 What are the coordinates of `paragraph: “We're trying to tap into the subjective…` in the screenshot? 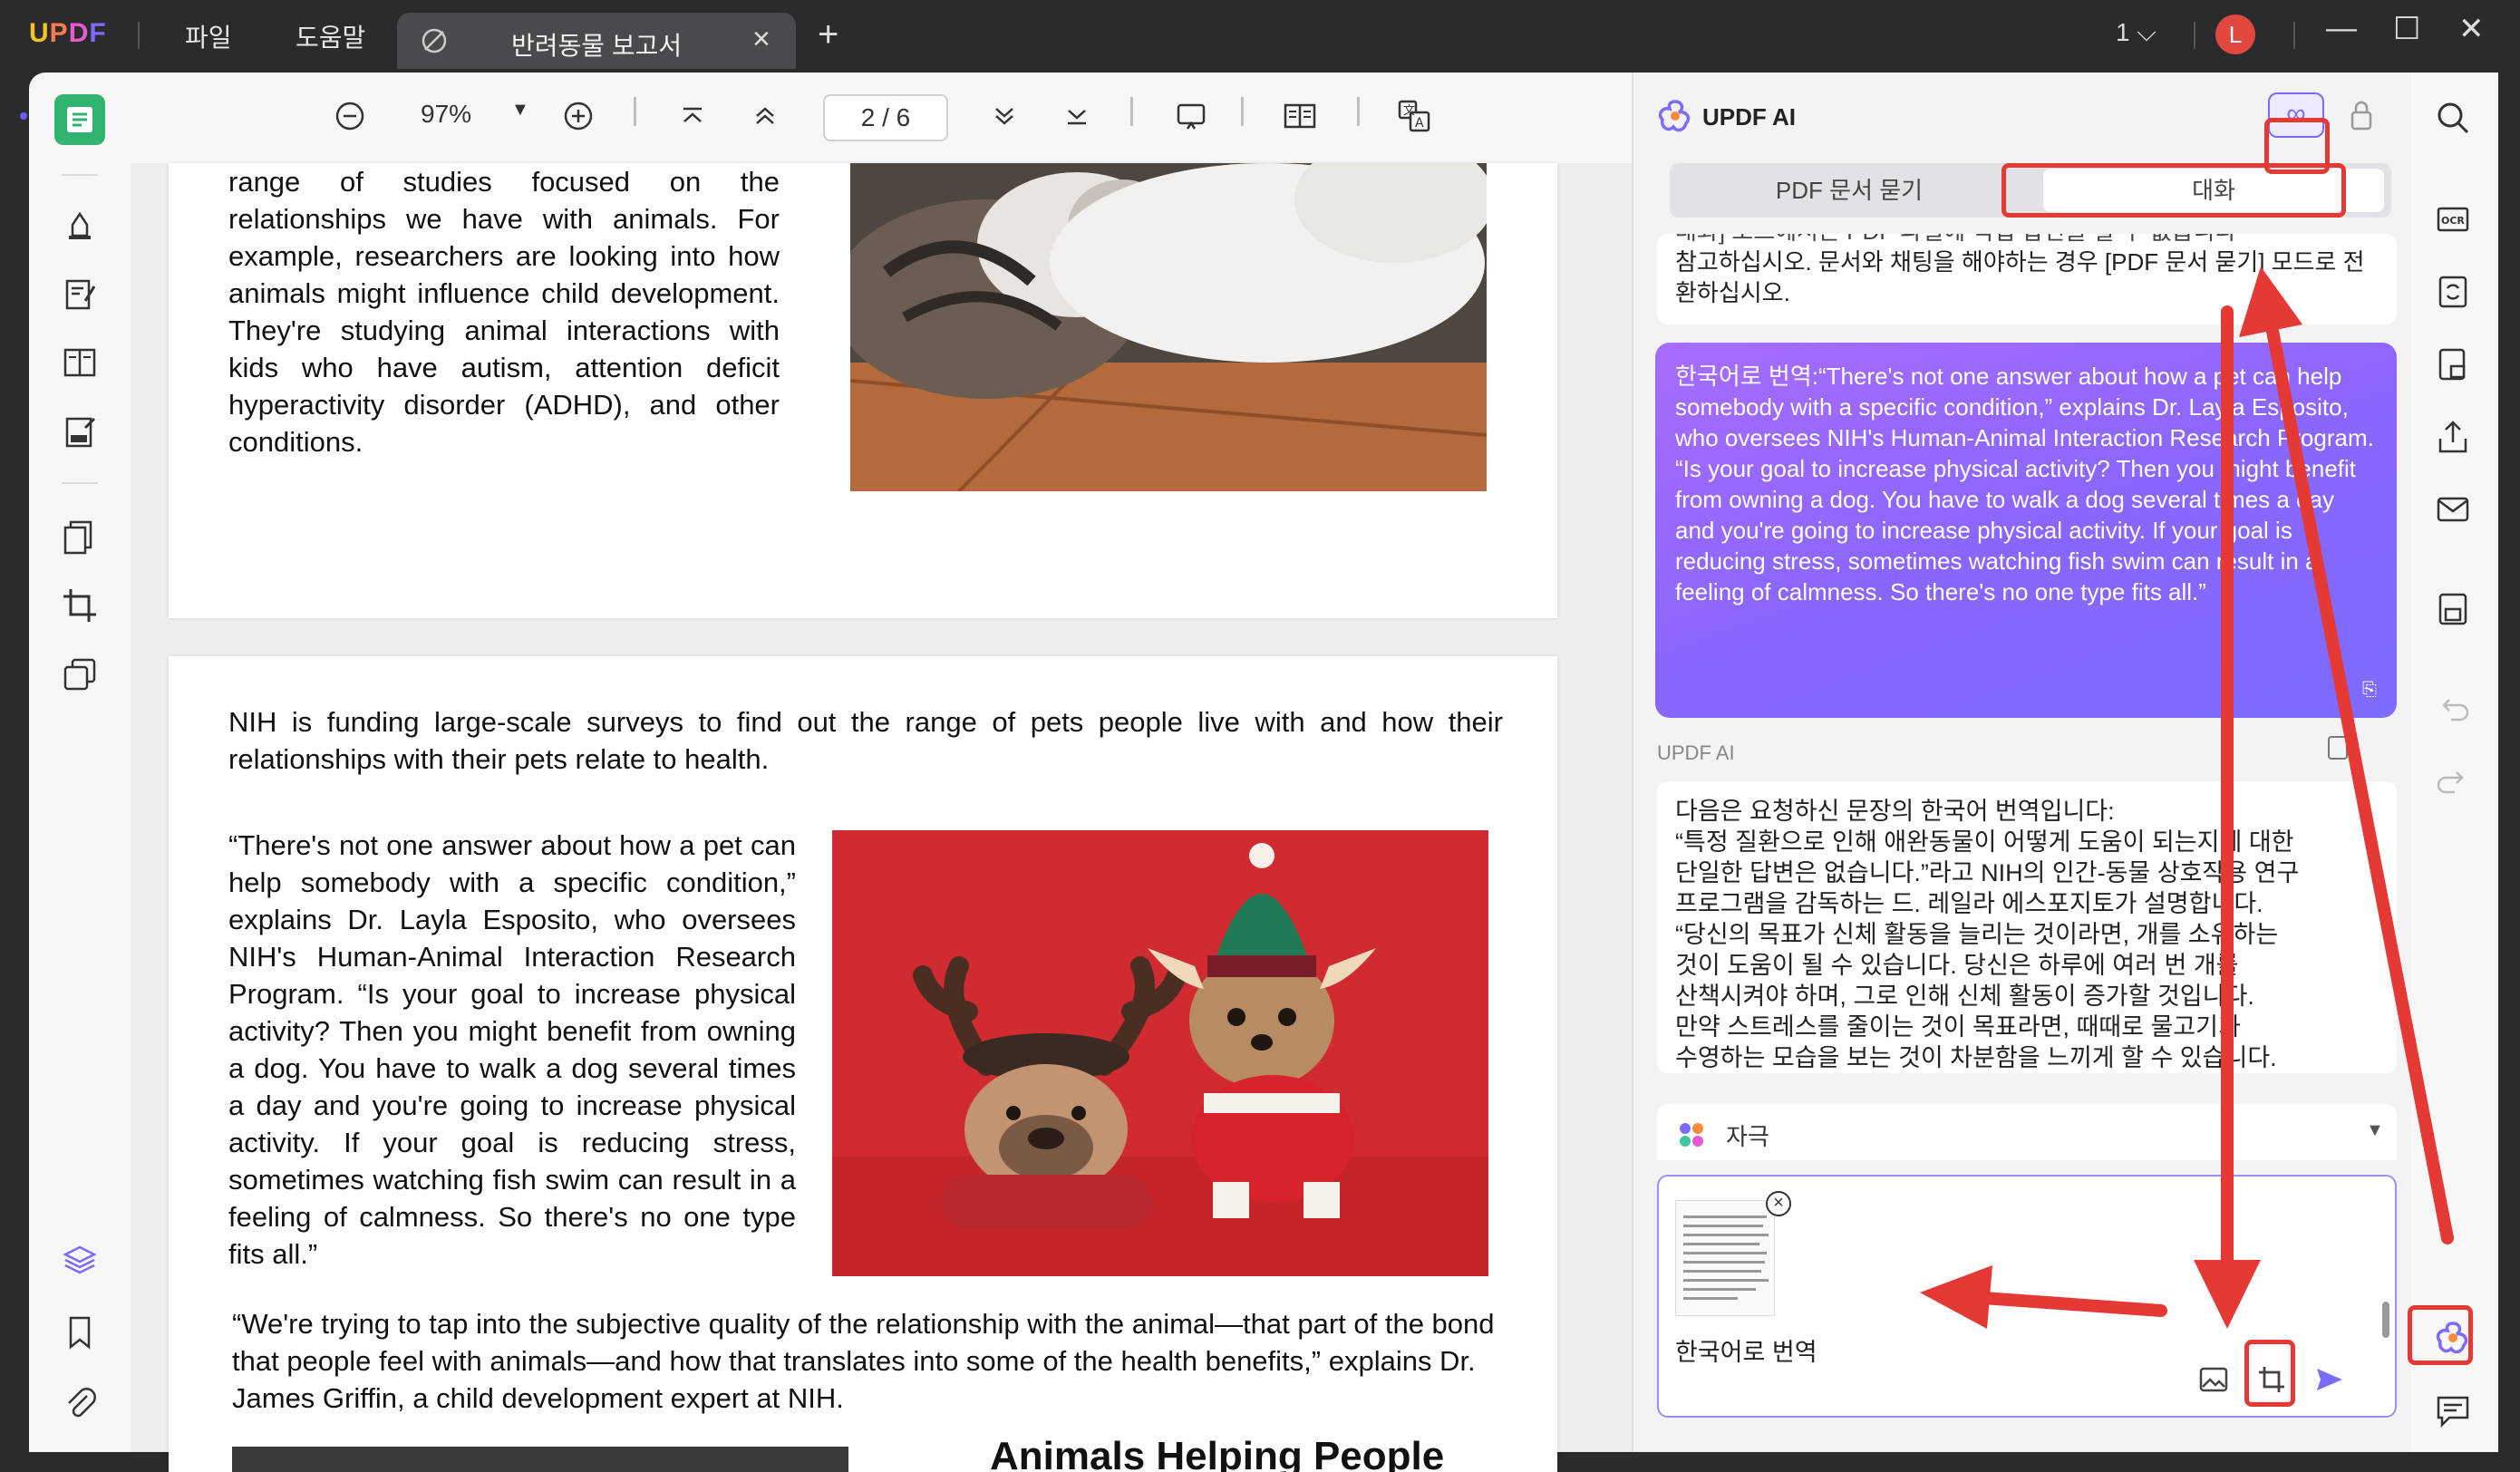 It's located at (864, 1361).